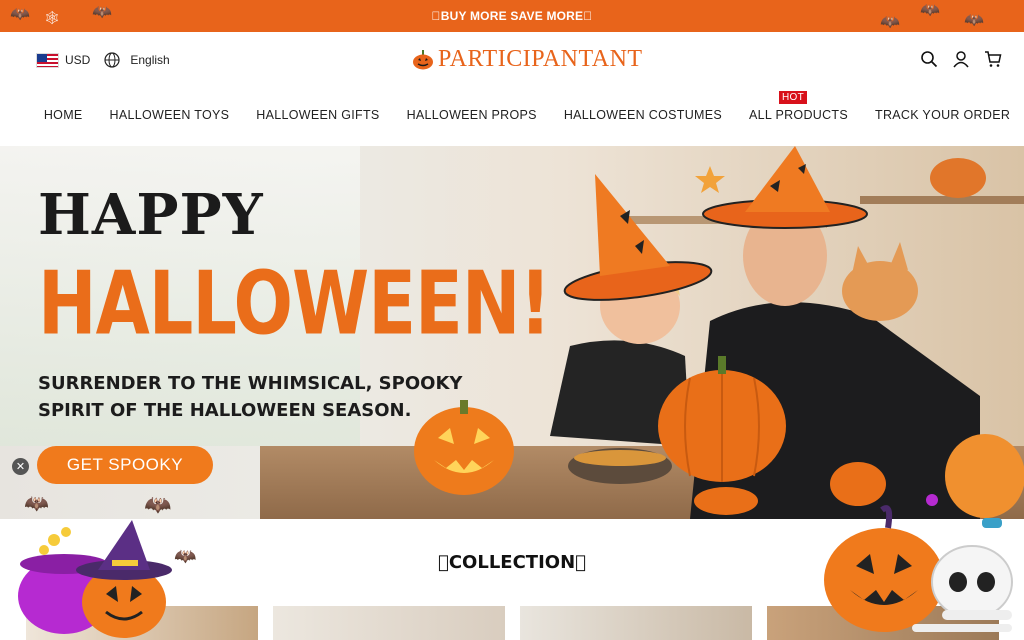  I want to click on currency-selector: USD, so click(77, 60).